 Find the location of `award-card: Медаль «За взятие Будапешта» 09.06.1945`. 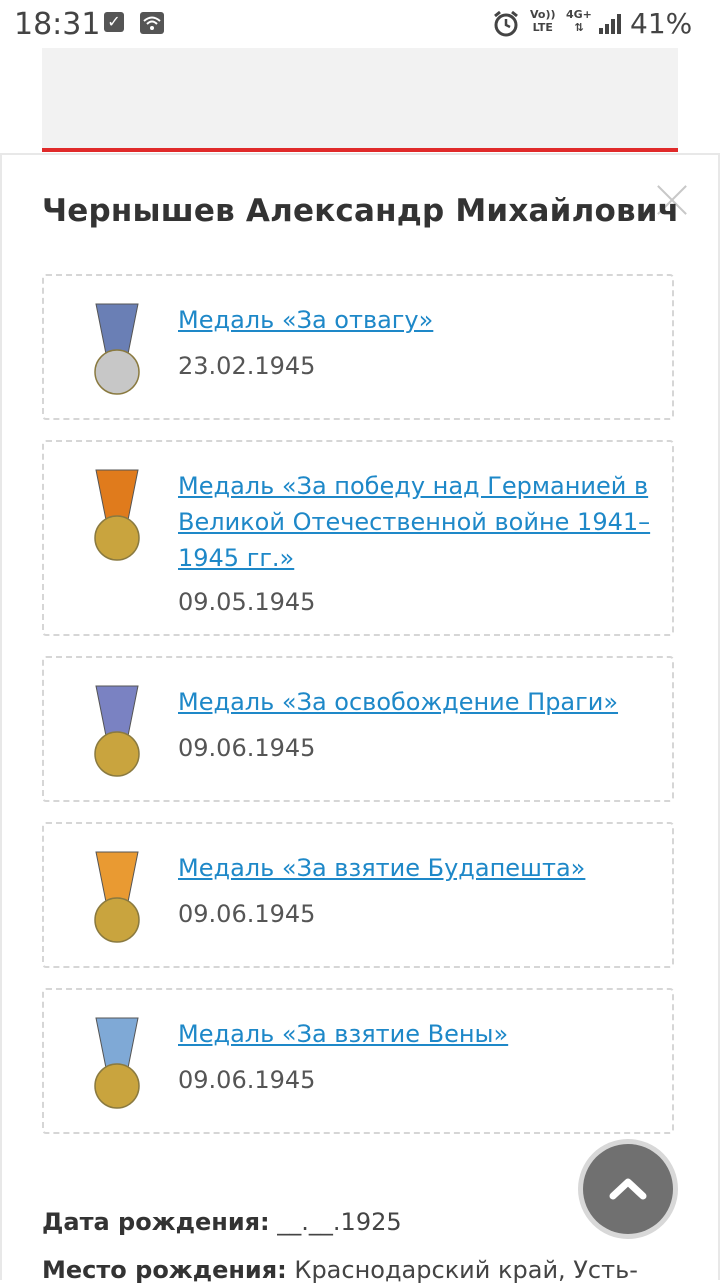

award-card: Медаль «За взятие Будапешта» 09.06.1945 is located at coordinates (358, 895).